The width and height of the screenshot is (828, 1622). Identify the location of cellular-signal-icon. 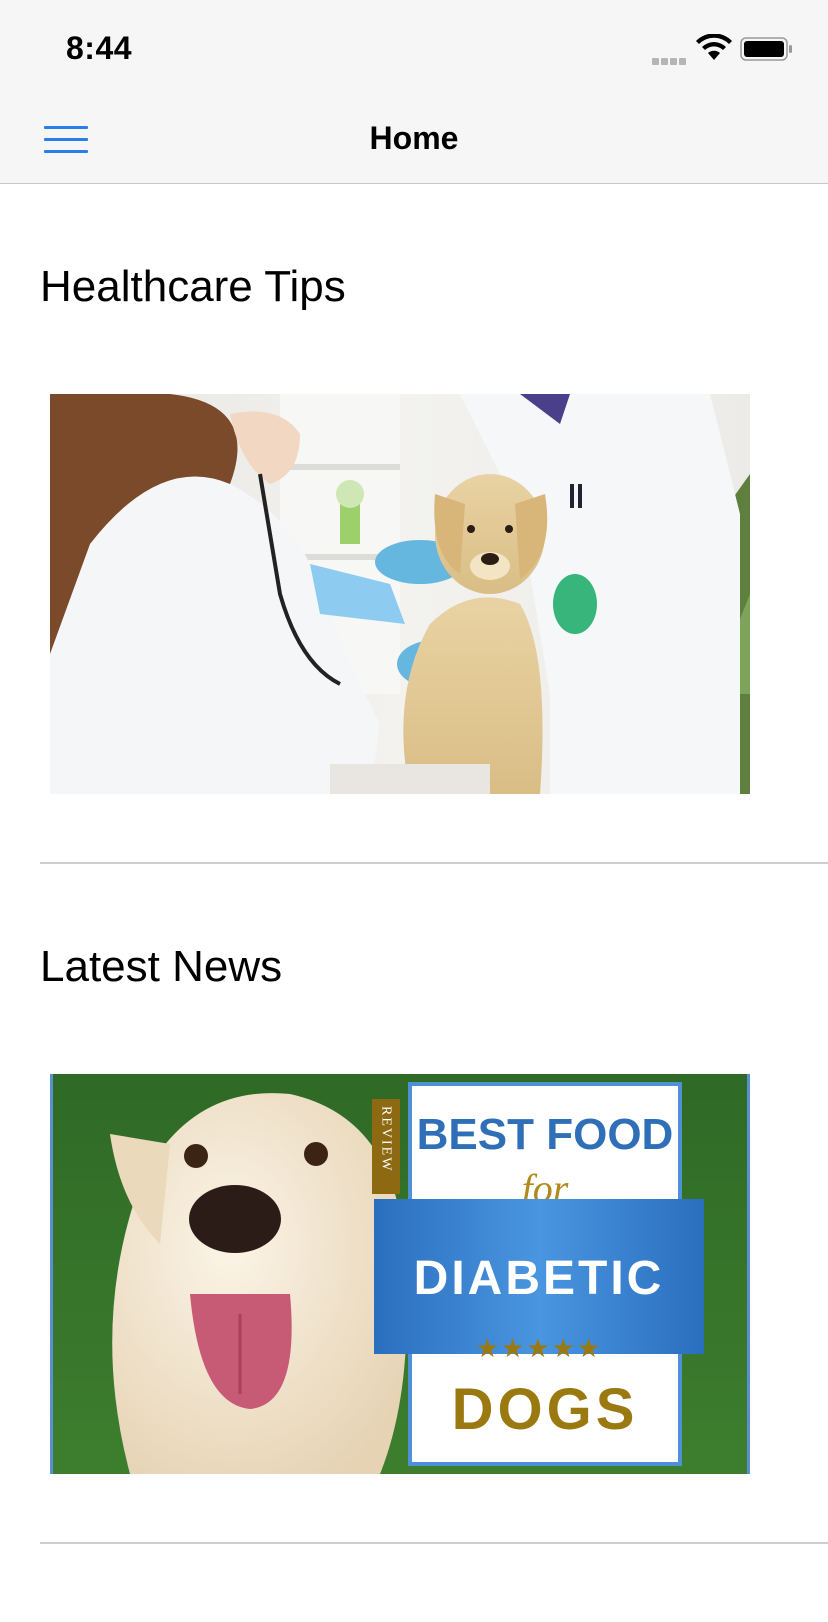
(670, 61).